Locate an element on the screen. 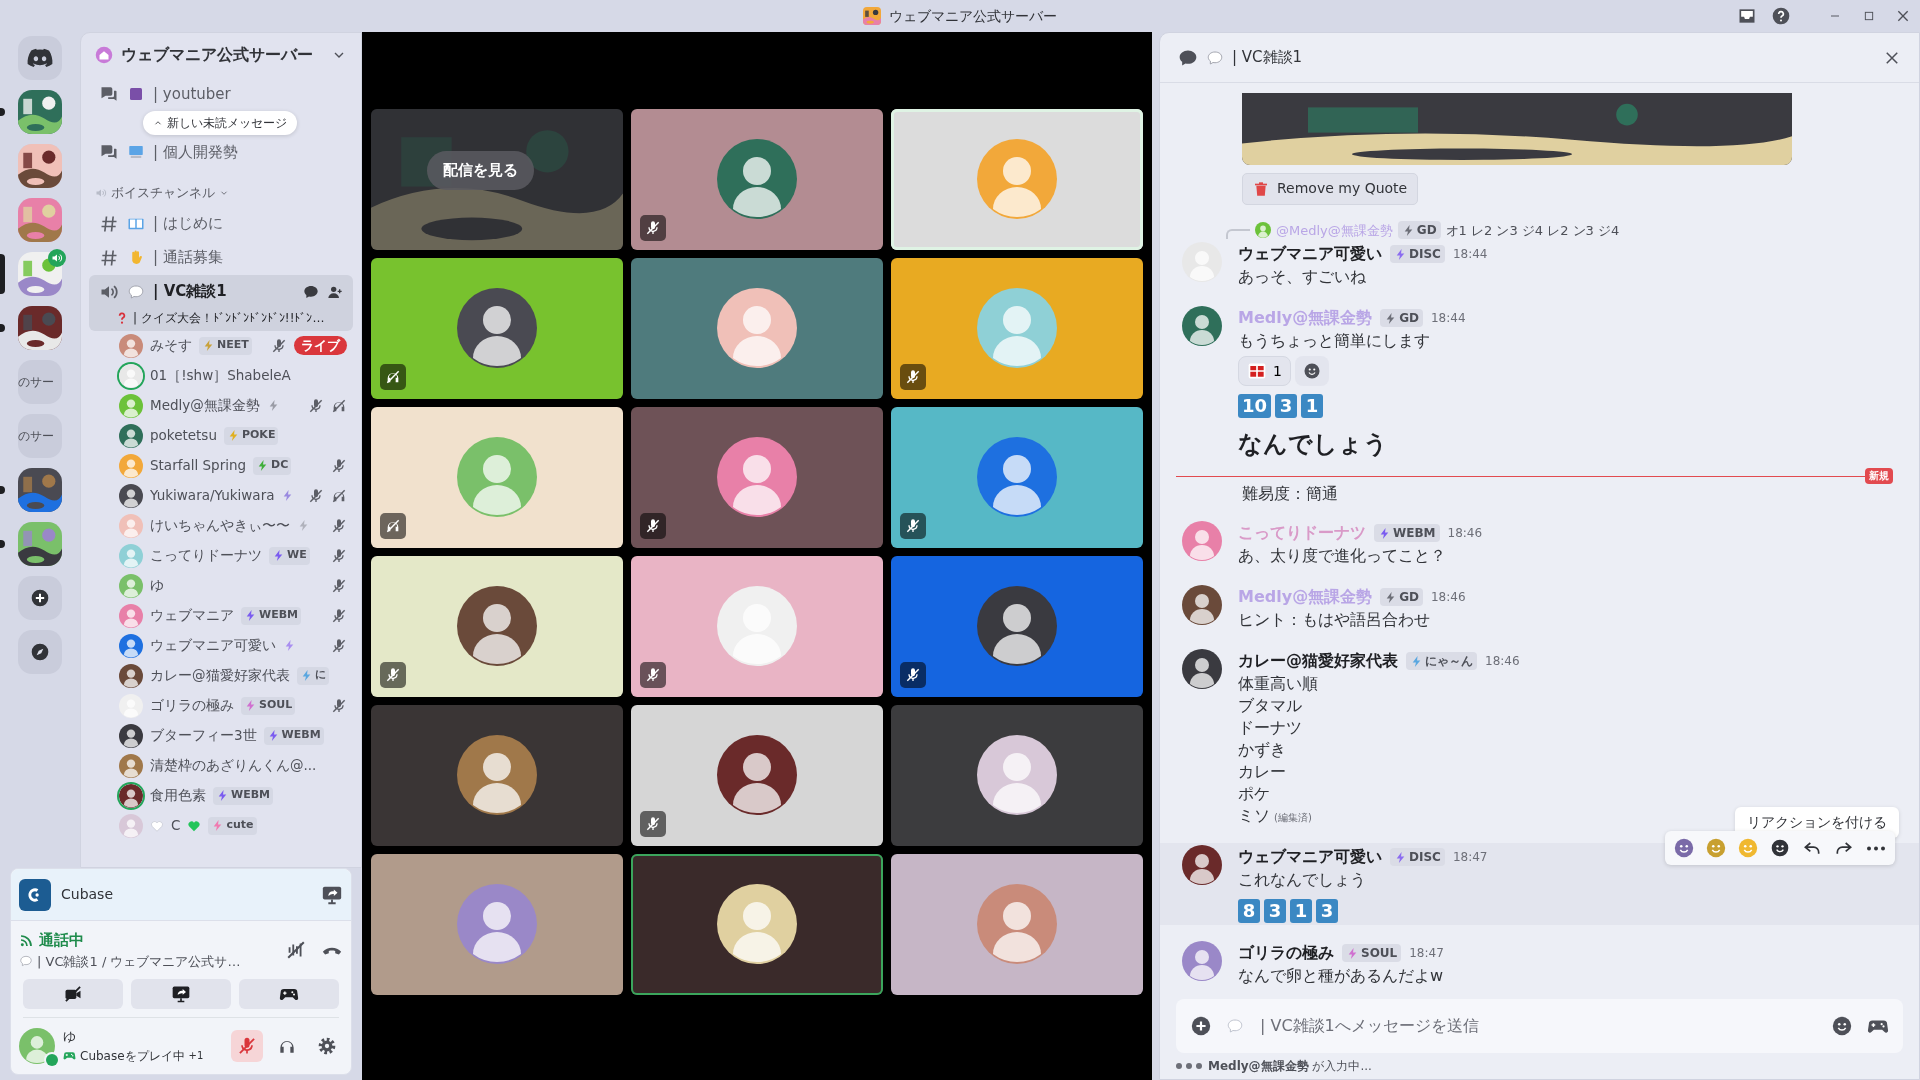 The height and width of the screenshot is (1080, 1920). watch-stream-button: 配信を見る is located at coordinates (480, 170).